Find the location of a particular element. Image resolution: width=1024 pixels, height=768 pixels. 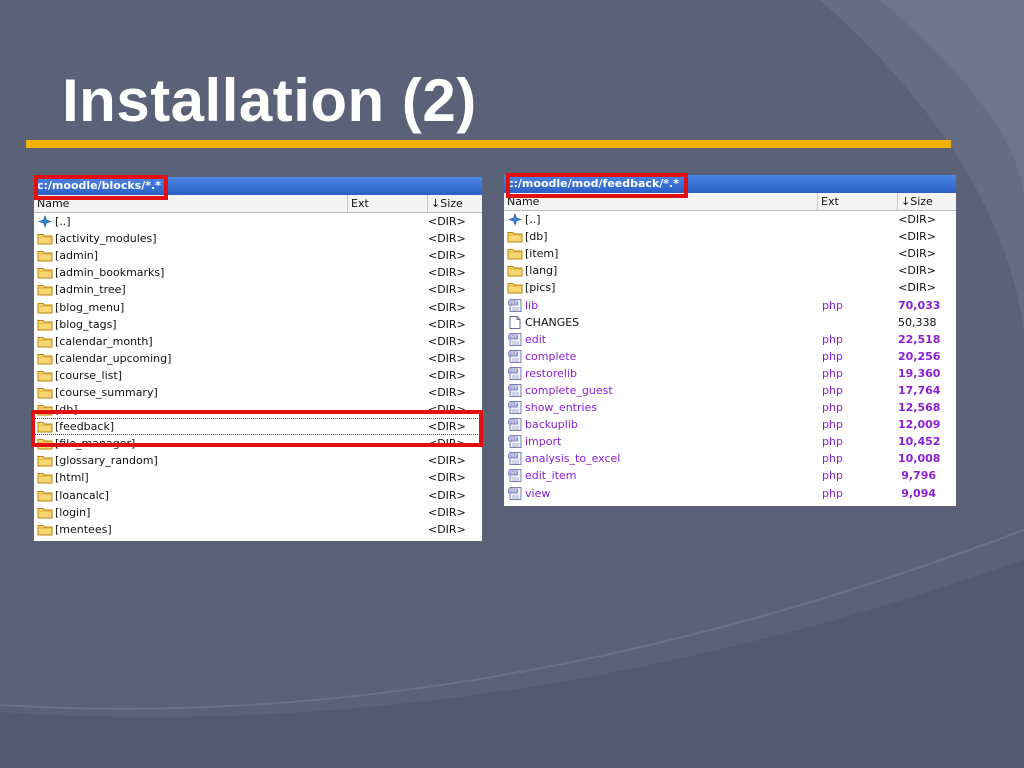

file-name-cell: [item] is located at coordinates (661, 253).